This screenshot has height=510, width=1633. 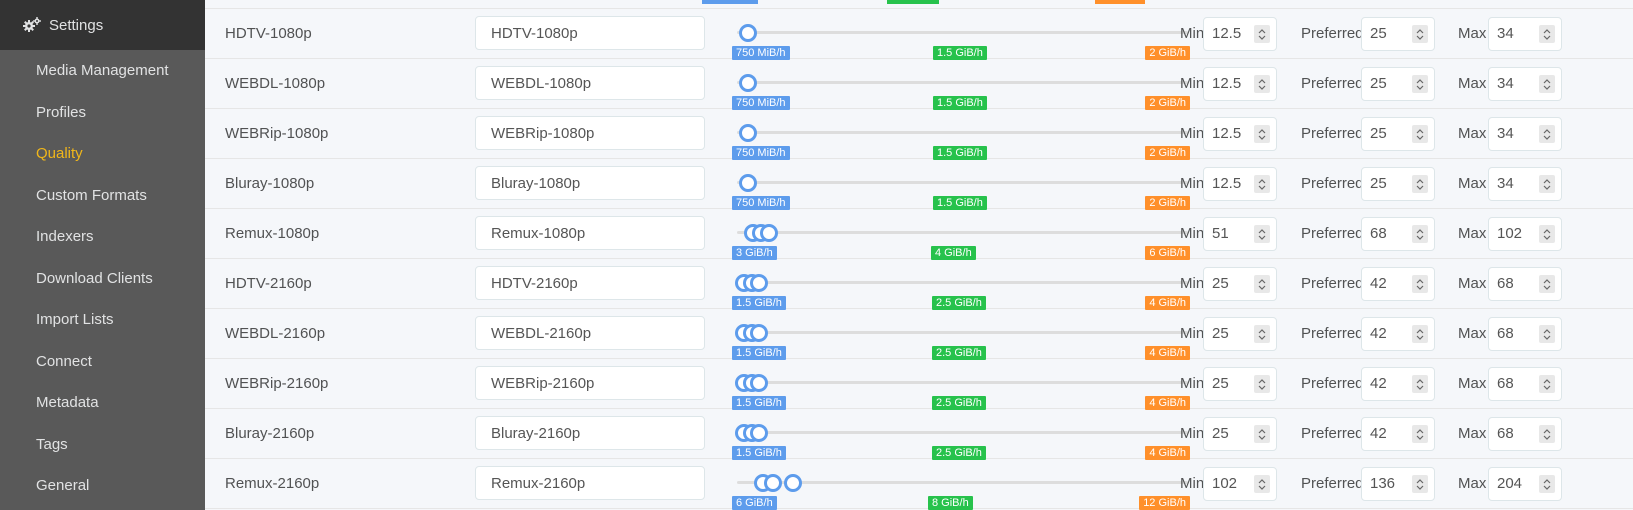 What do you see at coordinates (1240, 484) in the screenshot?
I see `min-size-input: 102` at bounding box center [1240, 484].